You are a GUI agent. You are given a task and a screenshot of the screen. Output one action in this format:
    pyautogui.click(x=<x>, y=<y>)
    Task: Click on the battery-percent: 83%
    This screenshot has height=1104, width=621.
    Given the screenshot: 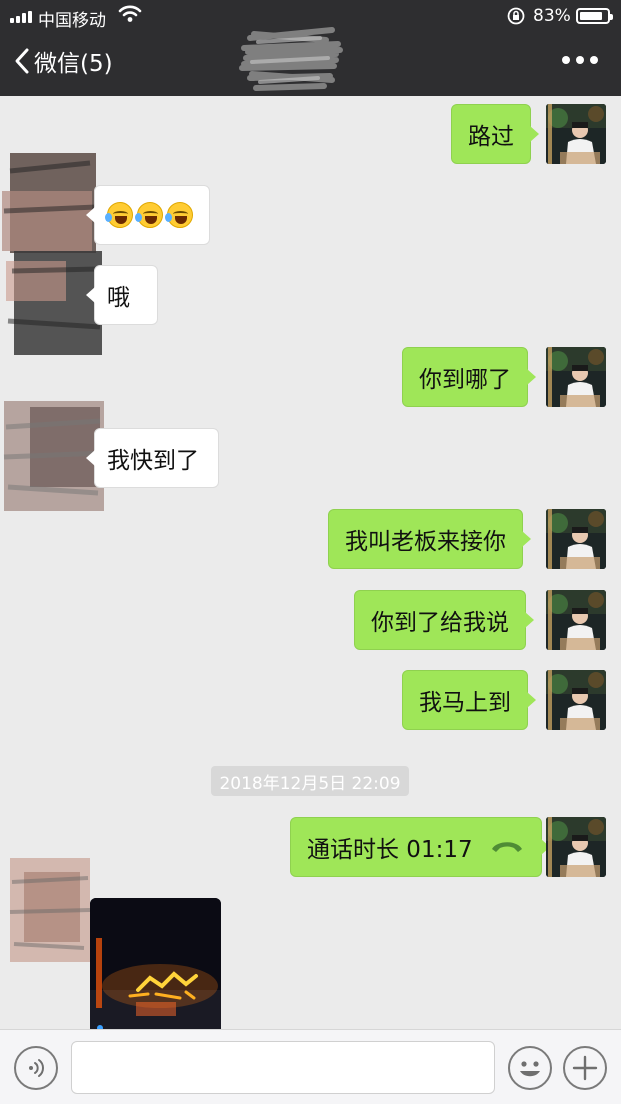 What is the action you would take?
    pyautogui.click(x=552, y=16)
    